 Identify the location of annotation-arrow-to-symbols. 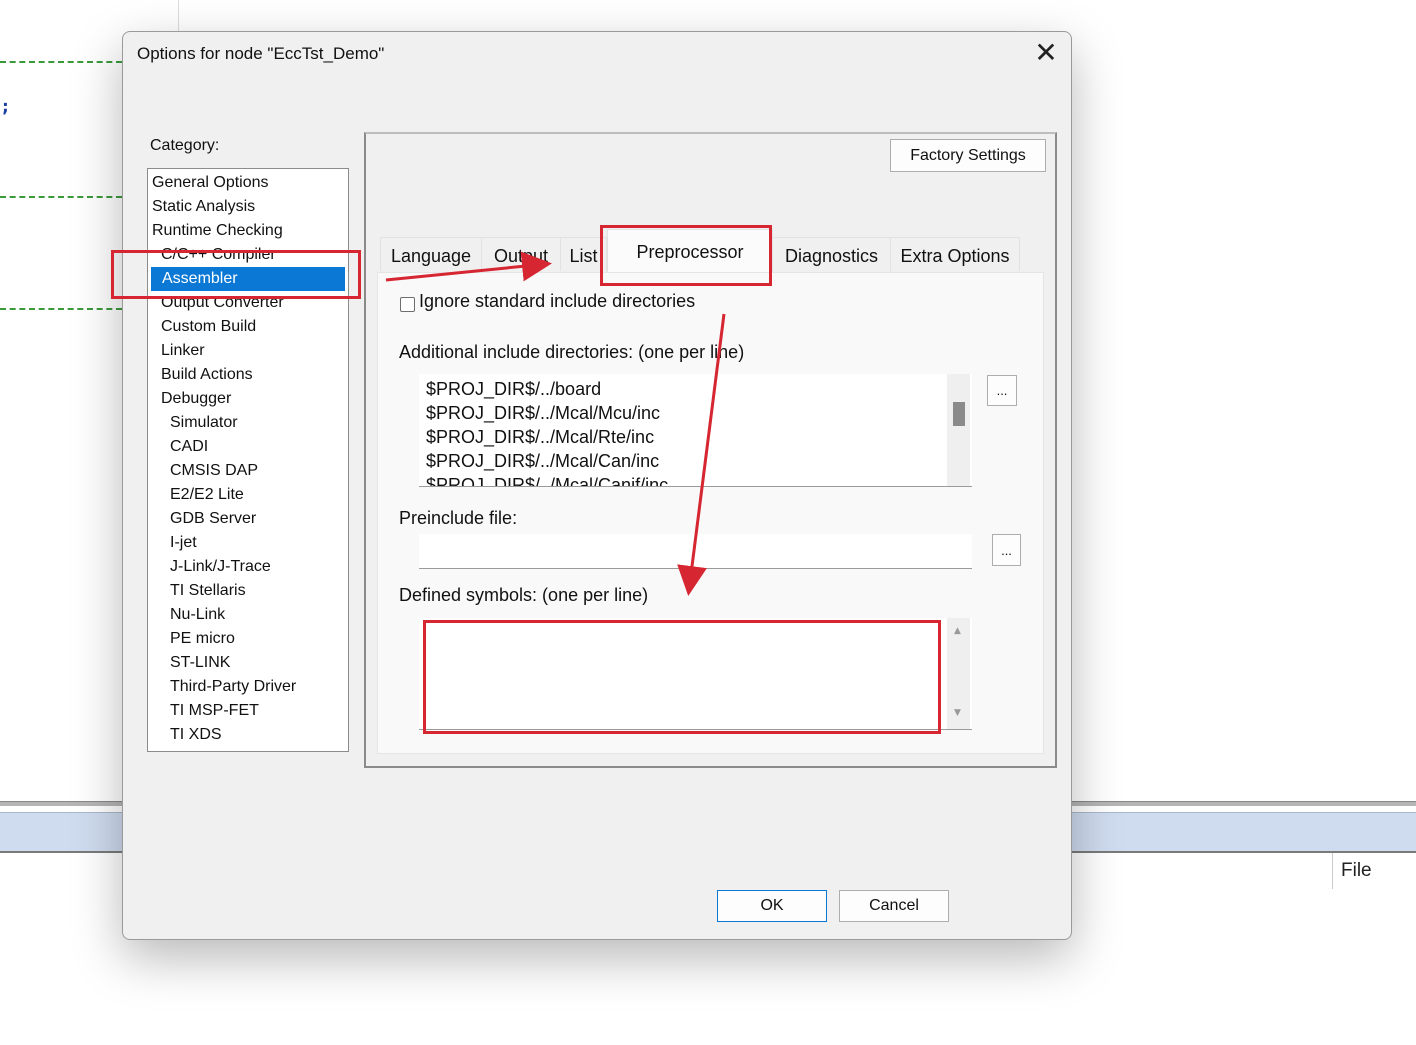
(701, 454).